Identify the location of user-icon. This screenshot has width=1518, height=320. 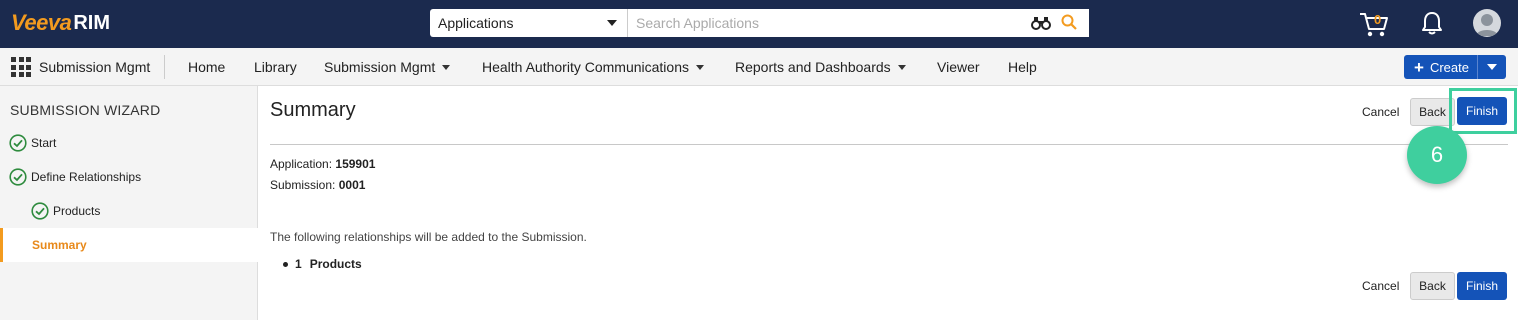
(1487, 25).